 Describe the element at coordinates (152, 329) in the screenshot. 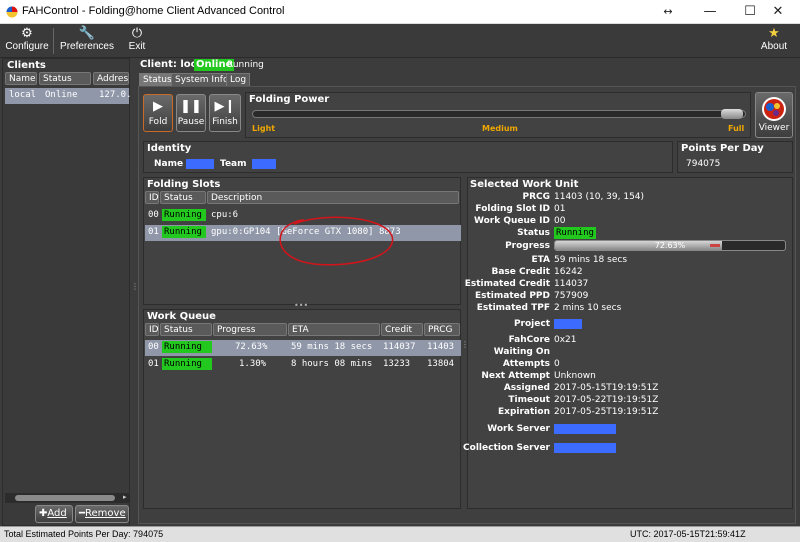

I see `queue-col-id: ID` at that location.